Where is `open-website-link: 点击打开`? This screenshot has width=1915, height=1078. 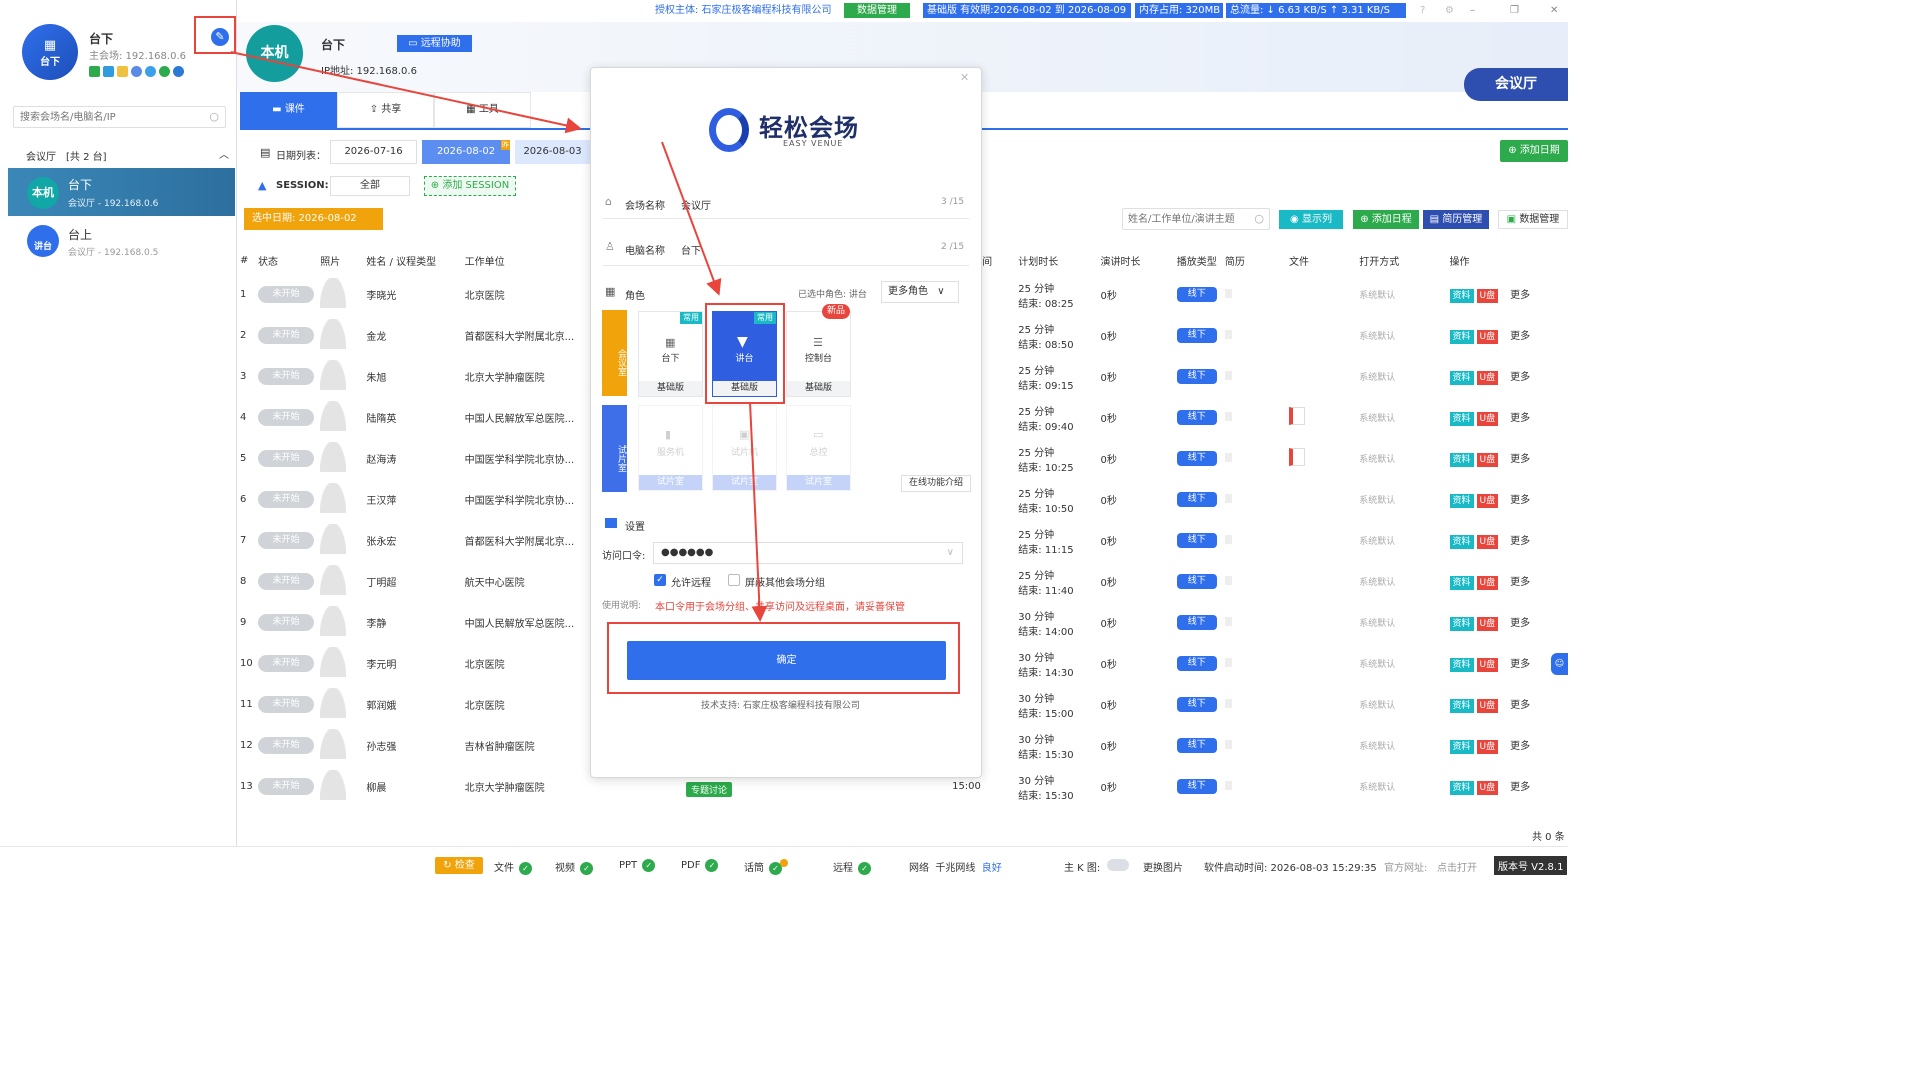 open-website-link: 点击打开 is located at coordinates (1457, 866).